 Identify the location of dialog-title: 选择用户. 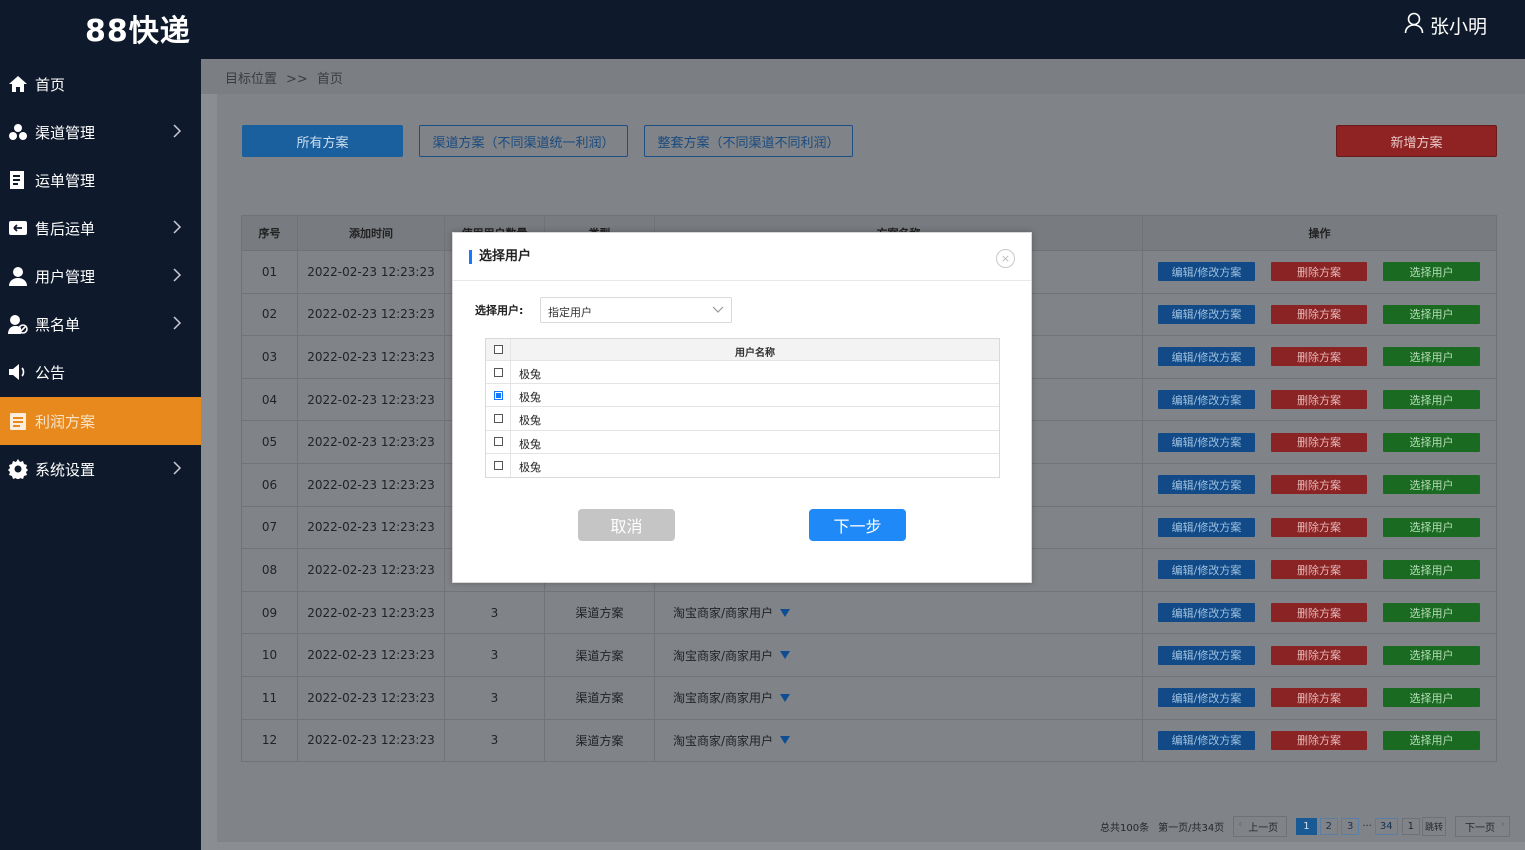
(500, 257).